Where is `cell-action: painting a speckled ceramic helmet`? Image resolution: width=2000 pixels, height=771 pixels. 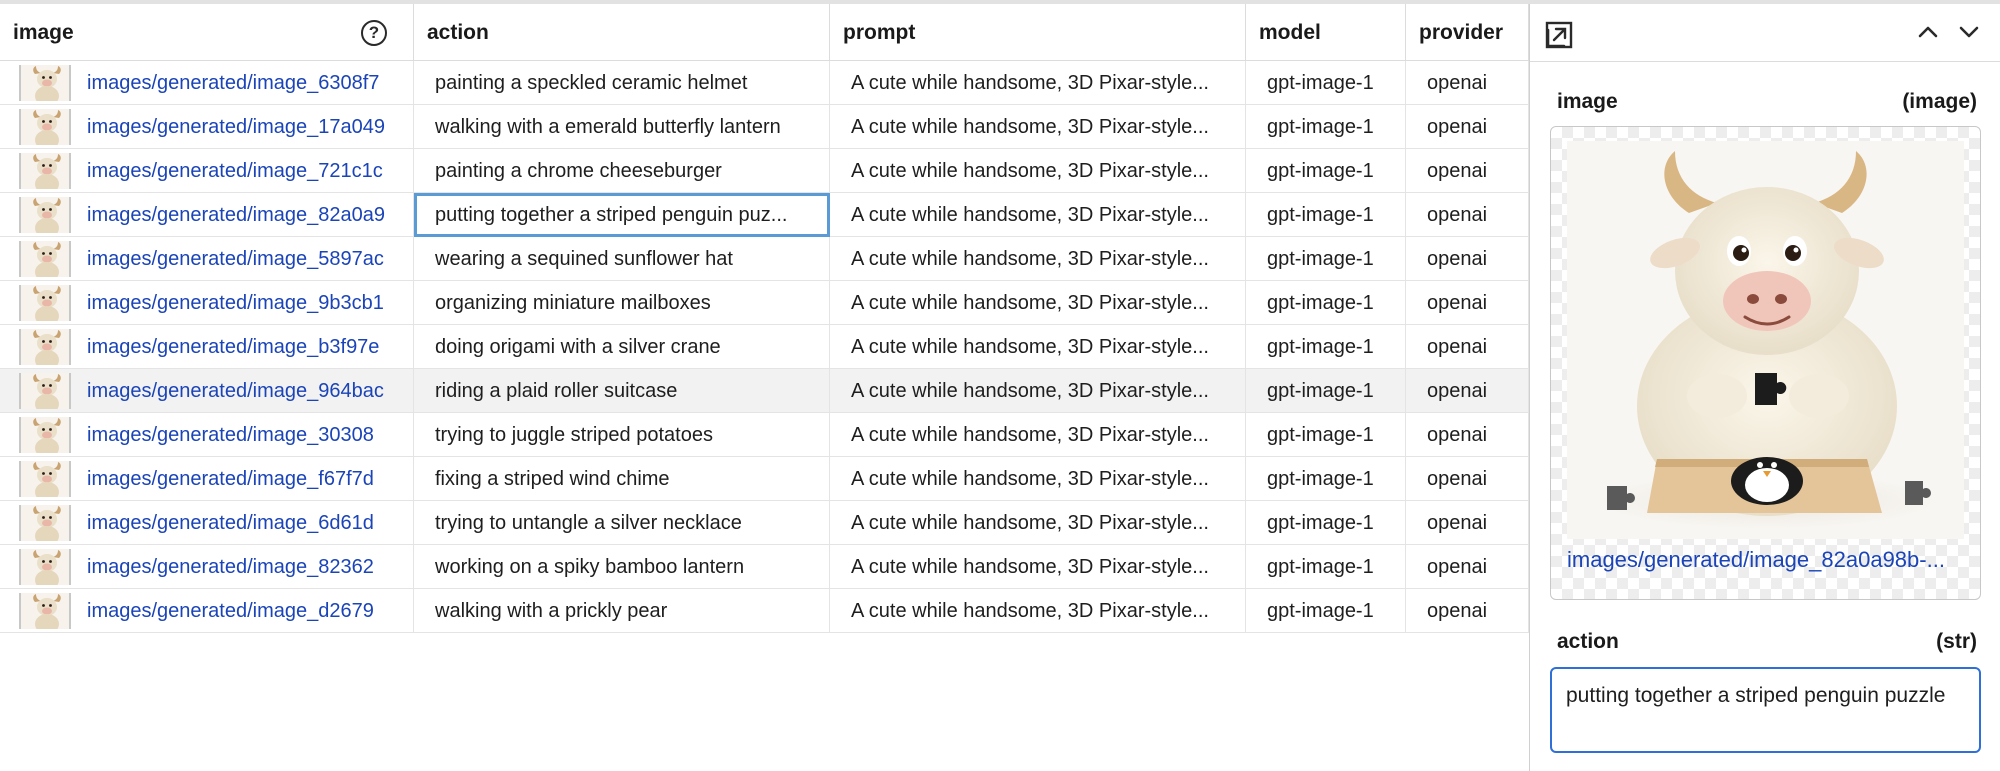 cell-action: painting a speckled ceramic helmet is located at coordinates (622, 83).